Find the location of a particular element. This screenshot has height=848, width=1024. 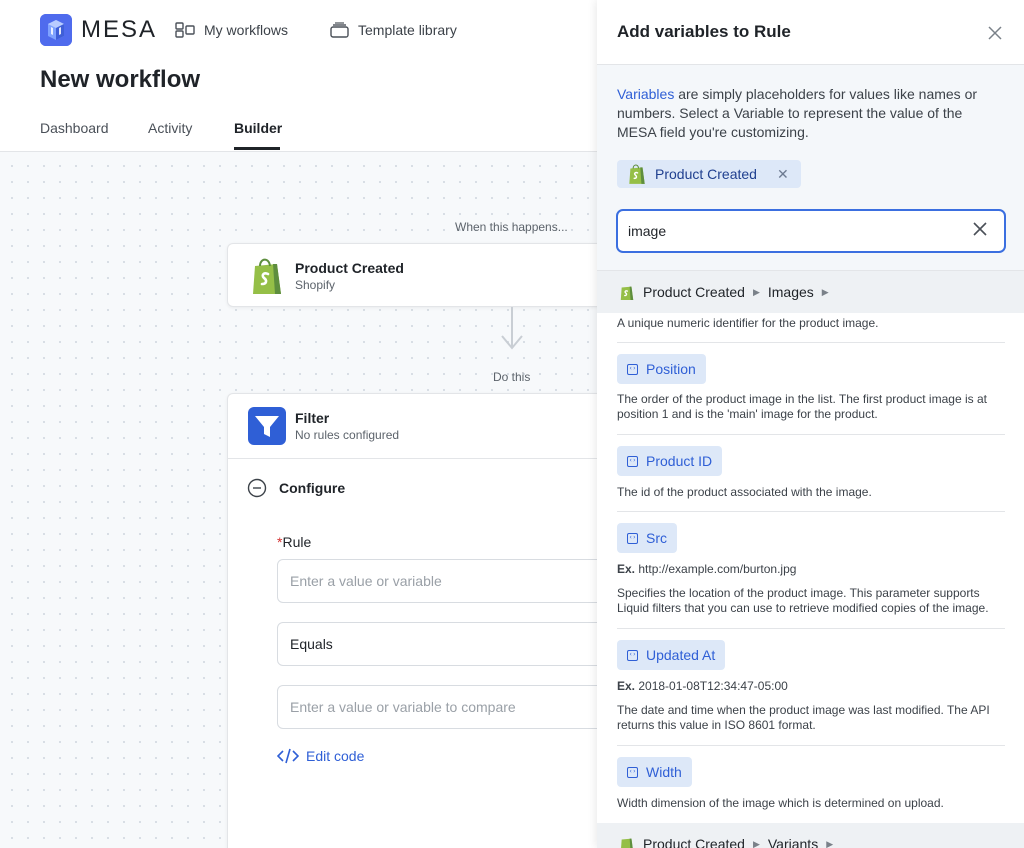

rule-label-text: Rule is located at coordinates (297, 542).